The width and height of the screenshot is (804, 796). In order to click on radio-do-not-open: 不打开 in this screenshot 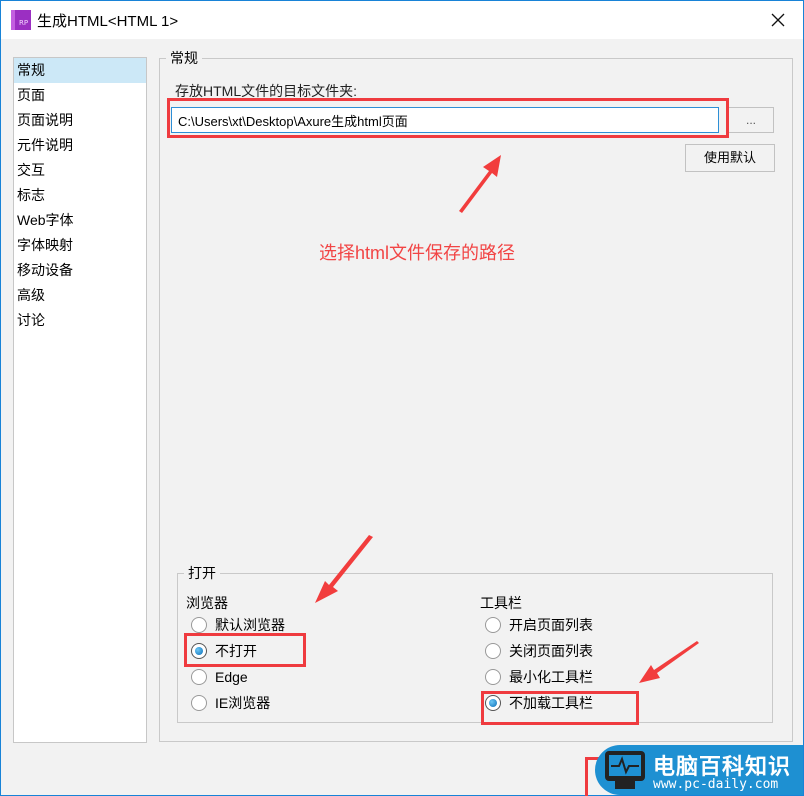, I will do `click(224, 651)`.